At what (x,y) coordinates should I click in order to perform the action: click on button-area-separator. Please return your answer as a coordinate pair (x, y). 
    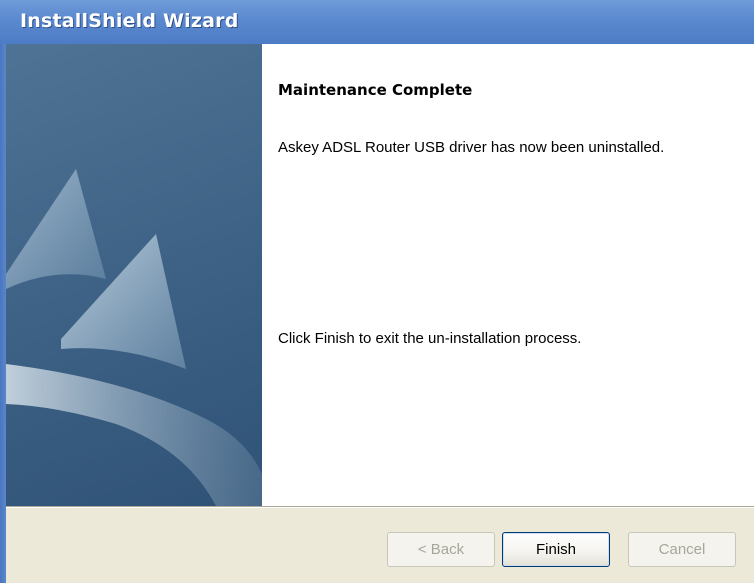
    Looking at the image, I should click on (380, 507).